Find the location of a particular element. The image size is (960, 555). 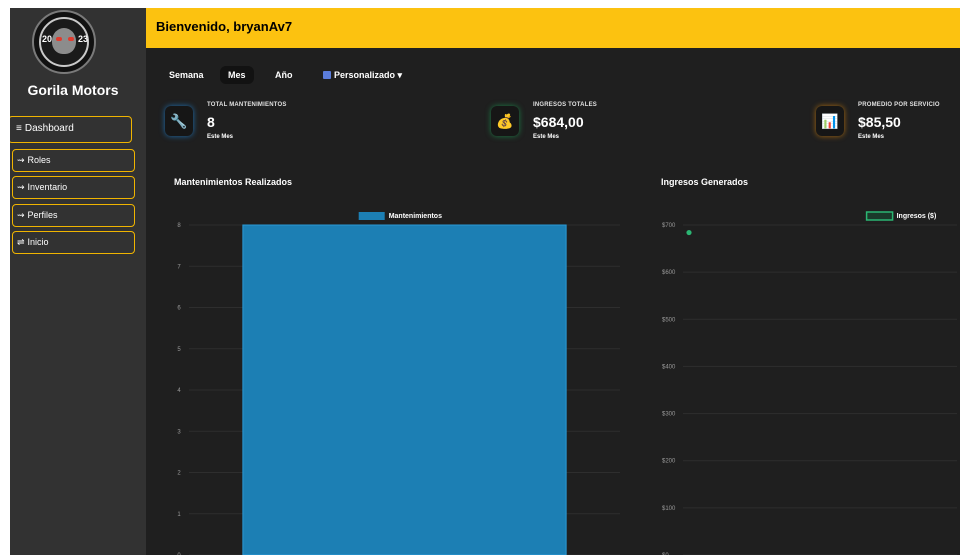

menu-icon: ≡ is located at coordinates (19, 128).